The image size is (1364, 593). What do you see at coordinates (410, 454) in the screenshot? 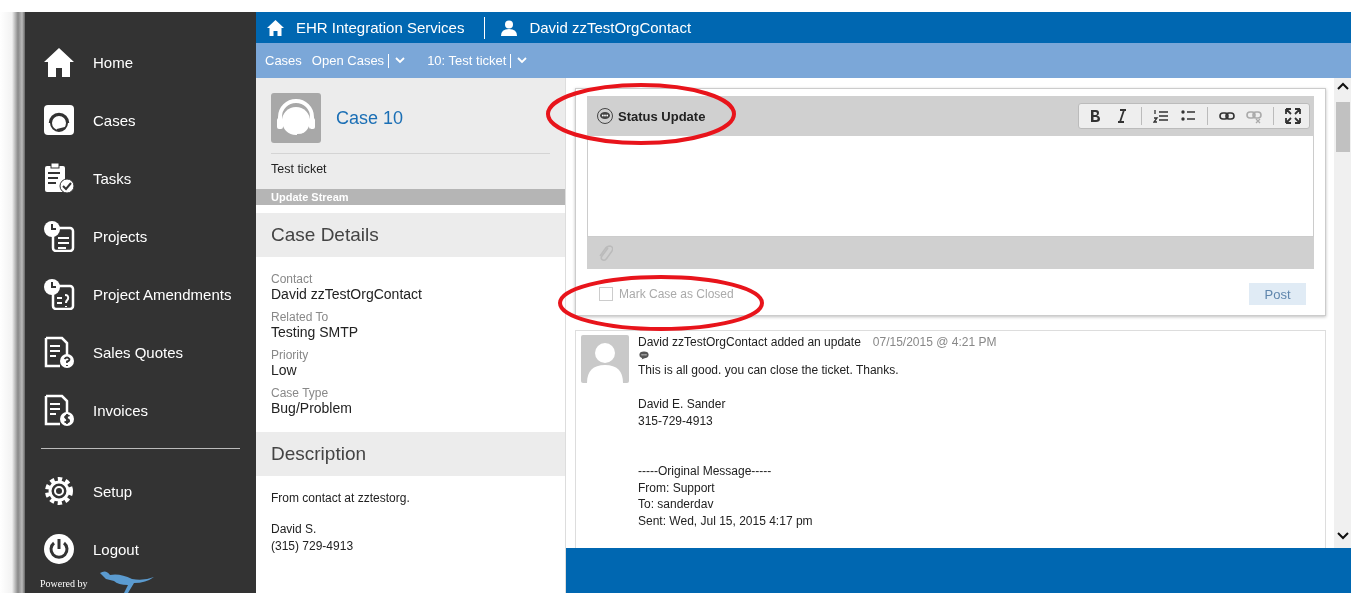
I see `section-heading: Description` at bounding box center [410, 454].